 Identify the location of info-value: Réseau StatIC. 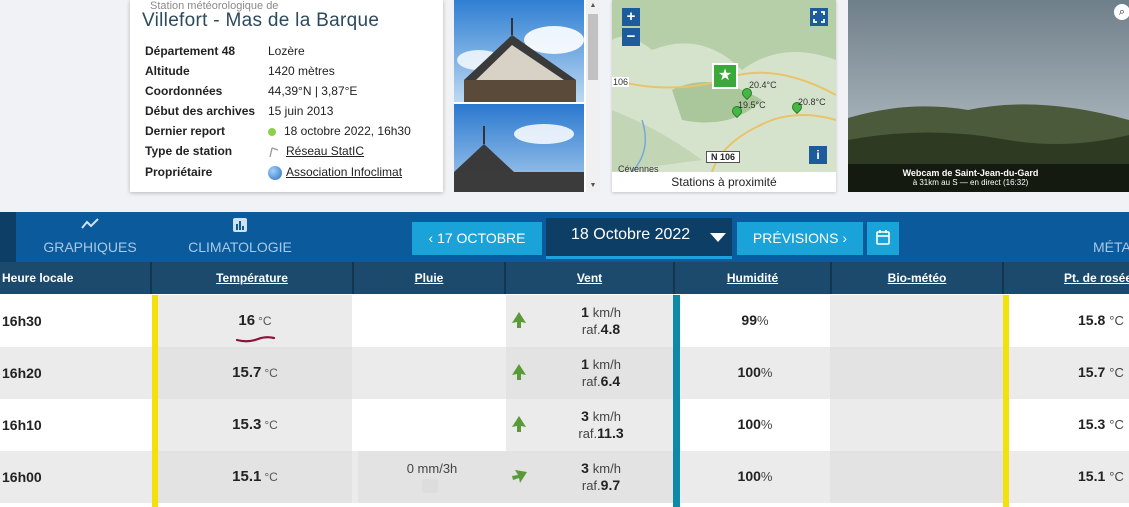
(316, 151).